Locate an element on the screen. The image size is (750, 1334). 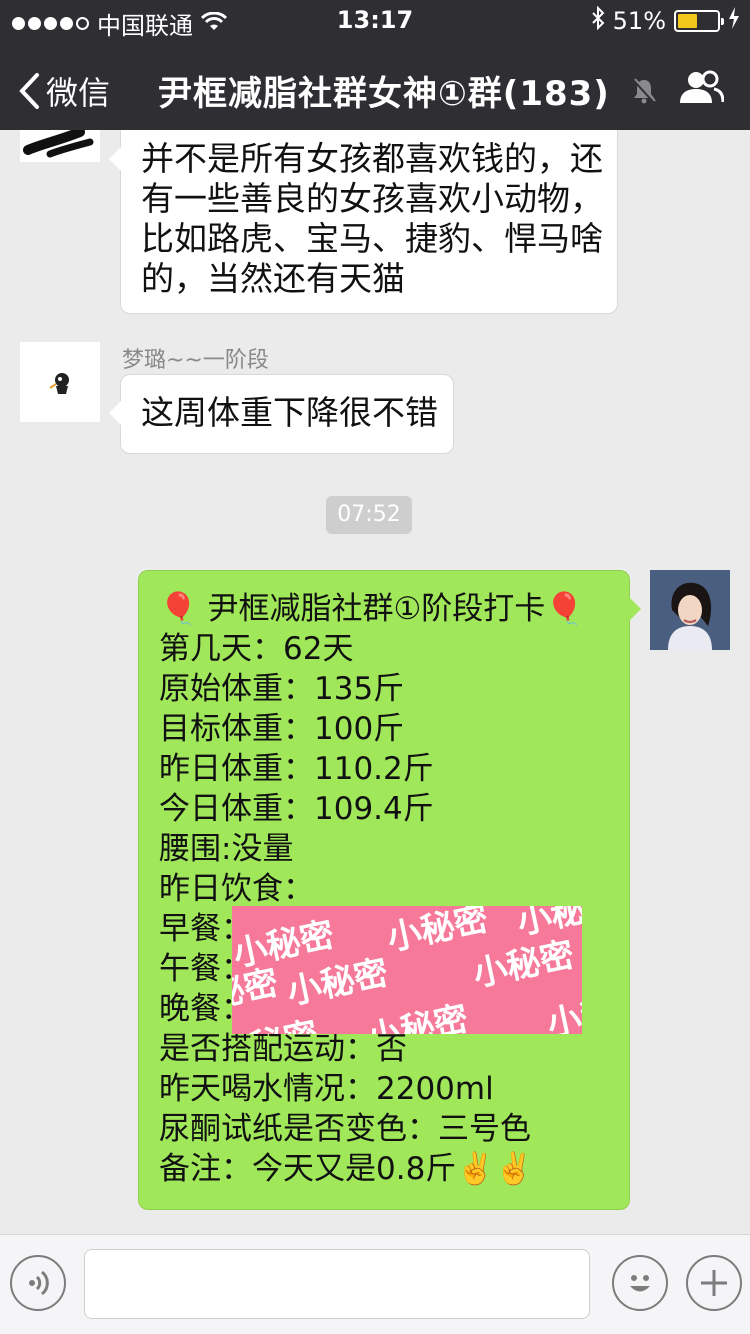
emoji-button is located at coordinates (640, 1283).